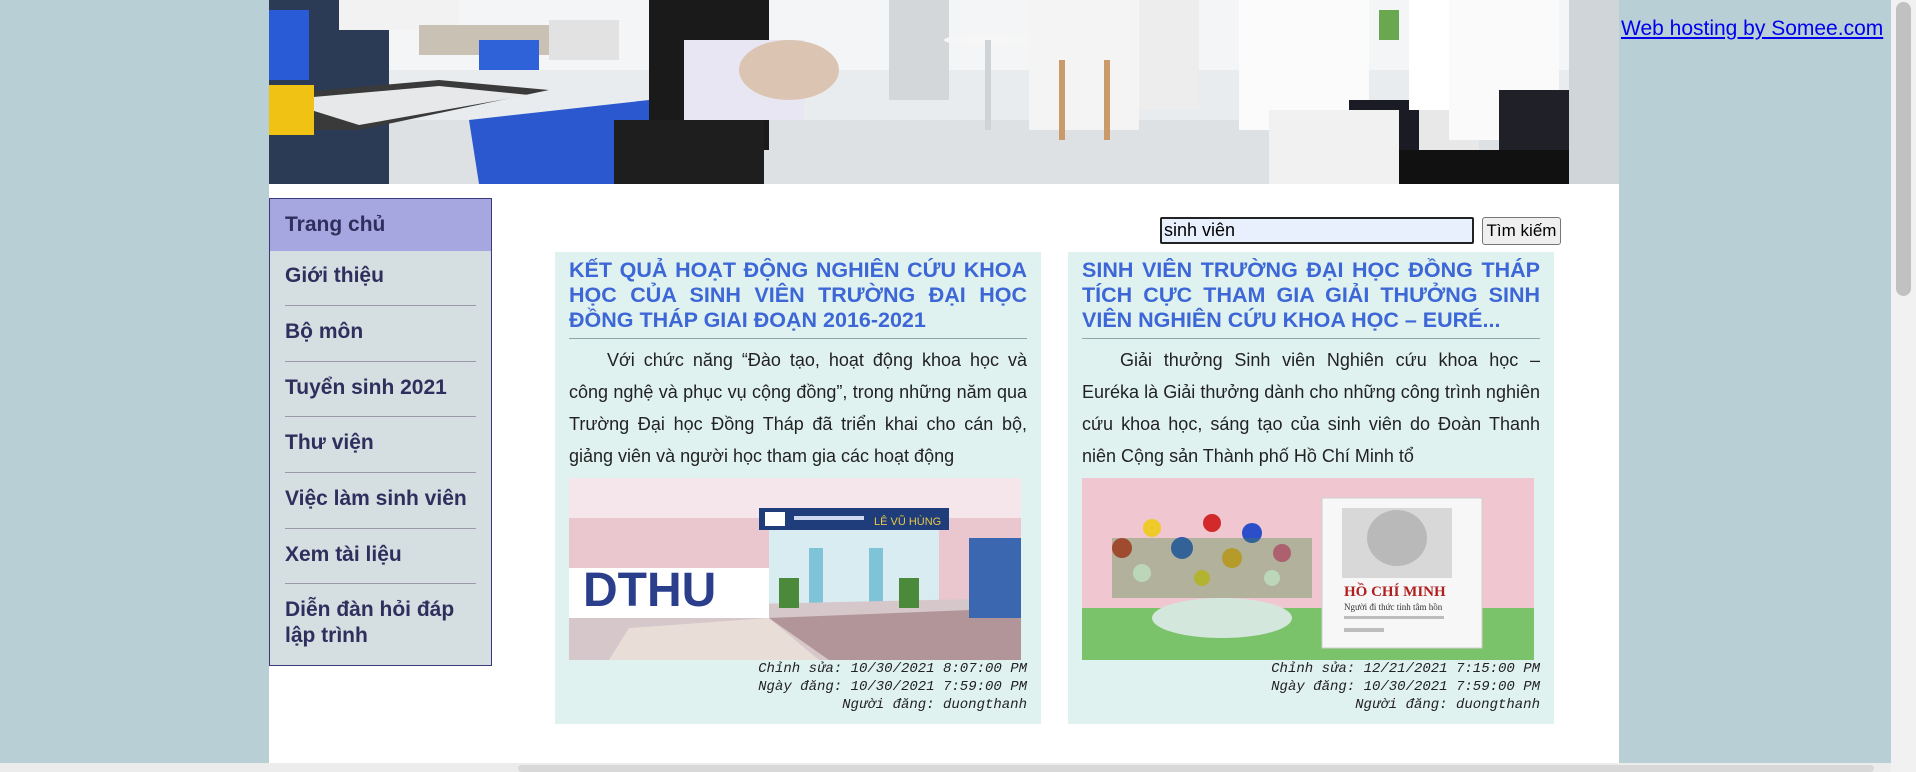 This screenshot has width=1916, height=772. What do you see at coordinates (380, 444) in the screenshot?
I see `nav-item-thu-vien: Thư viện` at bounding box center [380, 444].